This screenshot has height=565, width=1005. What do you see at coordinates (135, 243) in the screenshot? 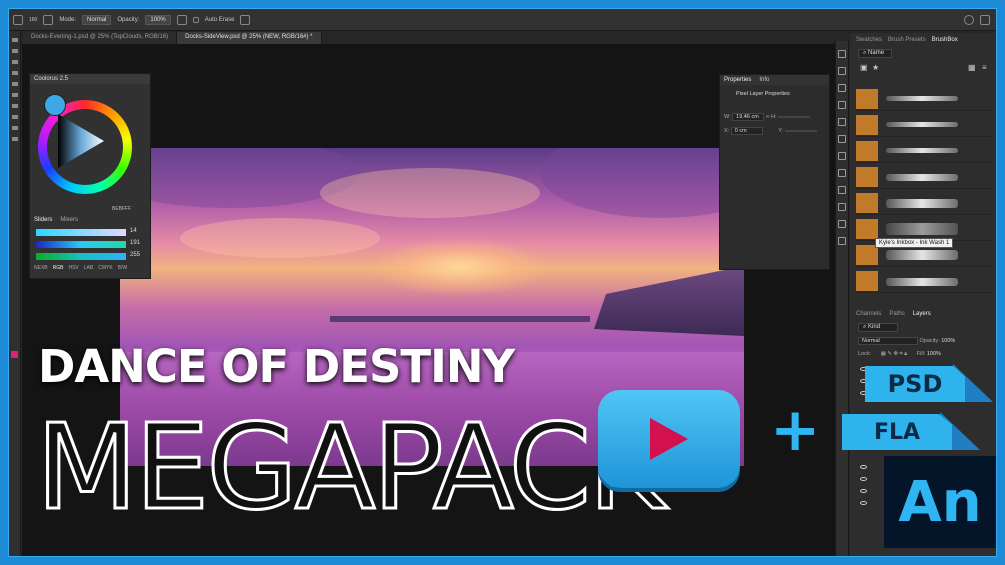
I see `green-value: 191` at bounding box center [135, 243].